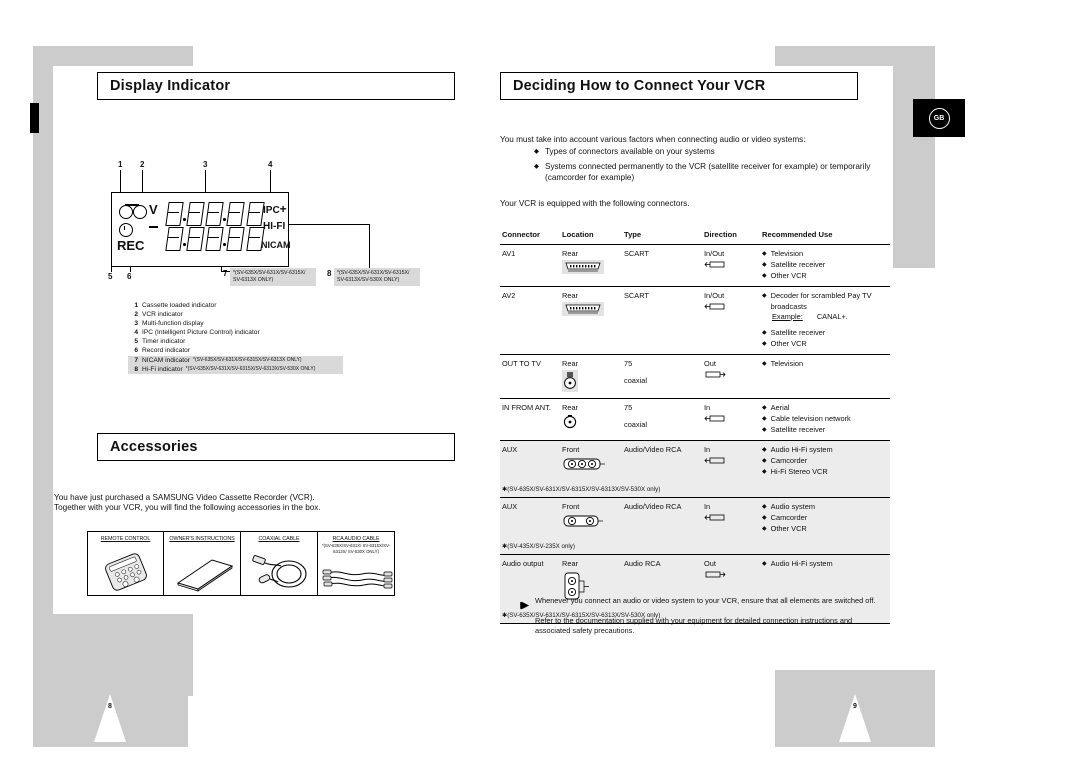 This screenshot has height=763, width=1080. What do you see at coordinates (662, 236) in the screenshot?
I see `column-header-type: Type` at bounding box center [662, 236].